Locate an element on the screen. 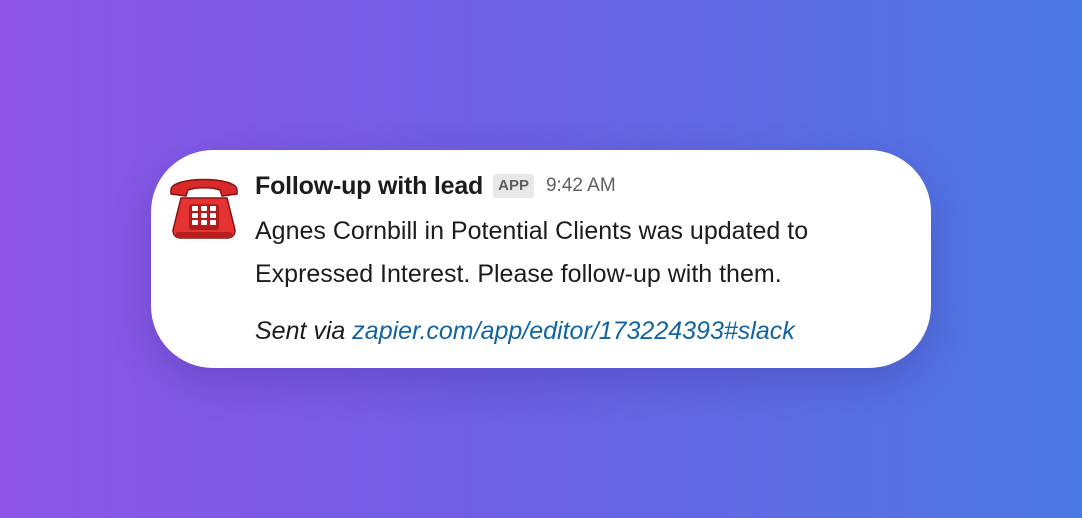  app-badge: APP is located at coordinates (513, 186).